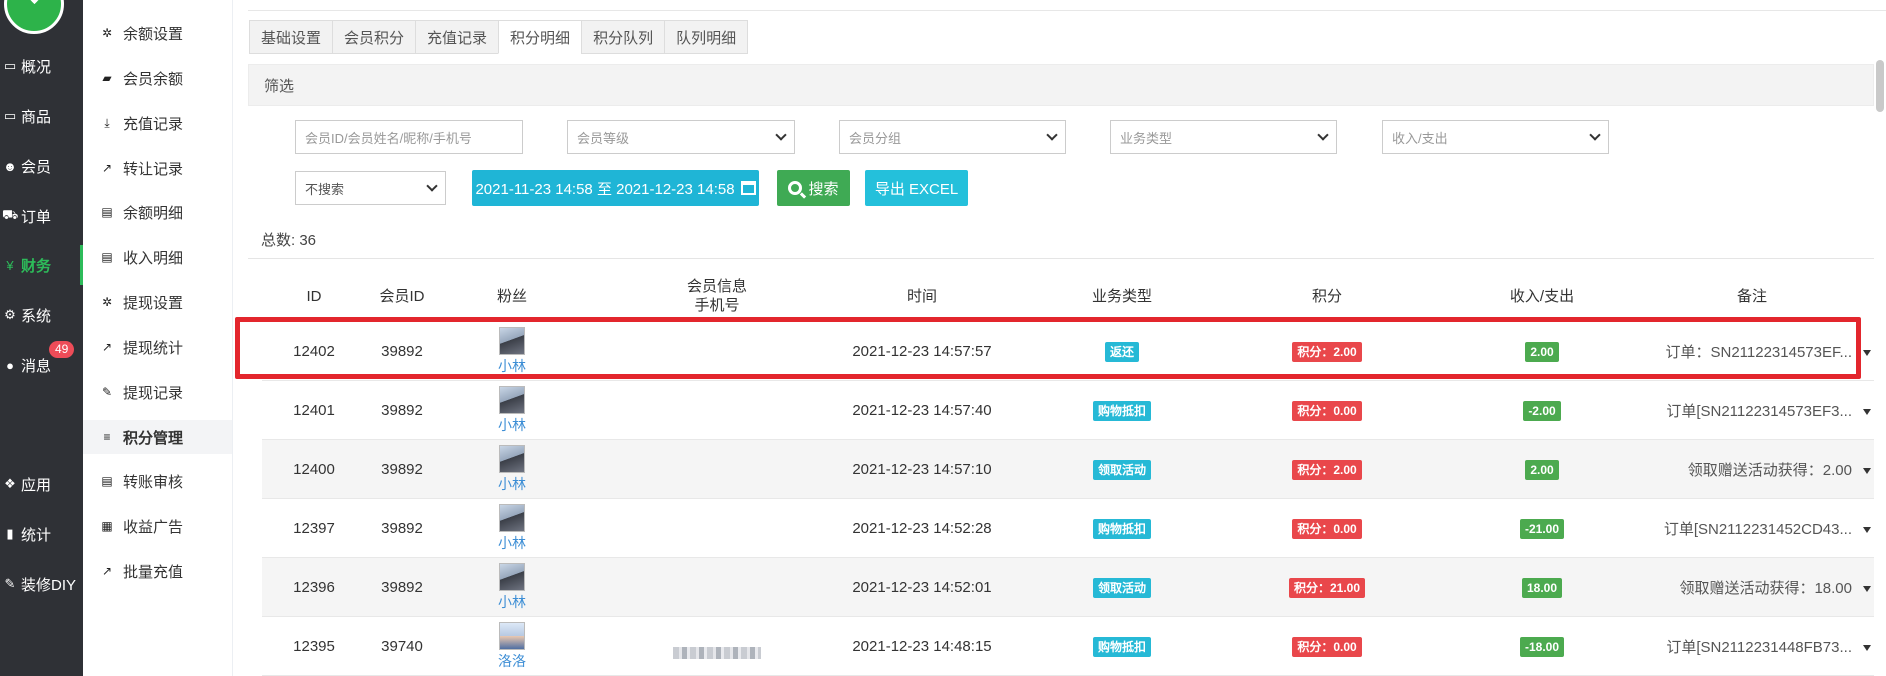 The height and width of the screenshot is (676, 1886). I want to click on col-member-info: 会员信息 手机号, so click(717, 296).